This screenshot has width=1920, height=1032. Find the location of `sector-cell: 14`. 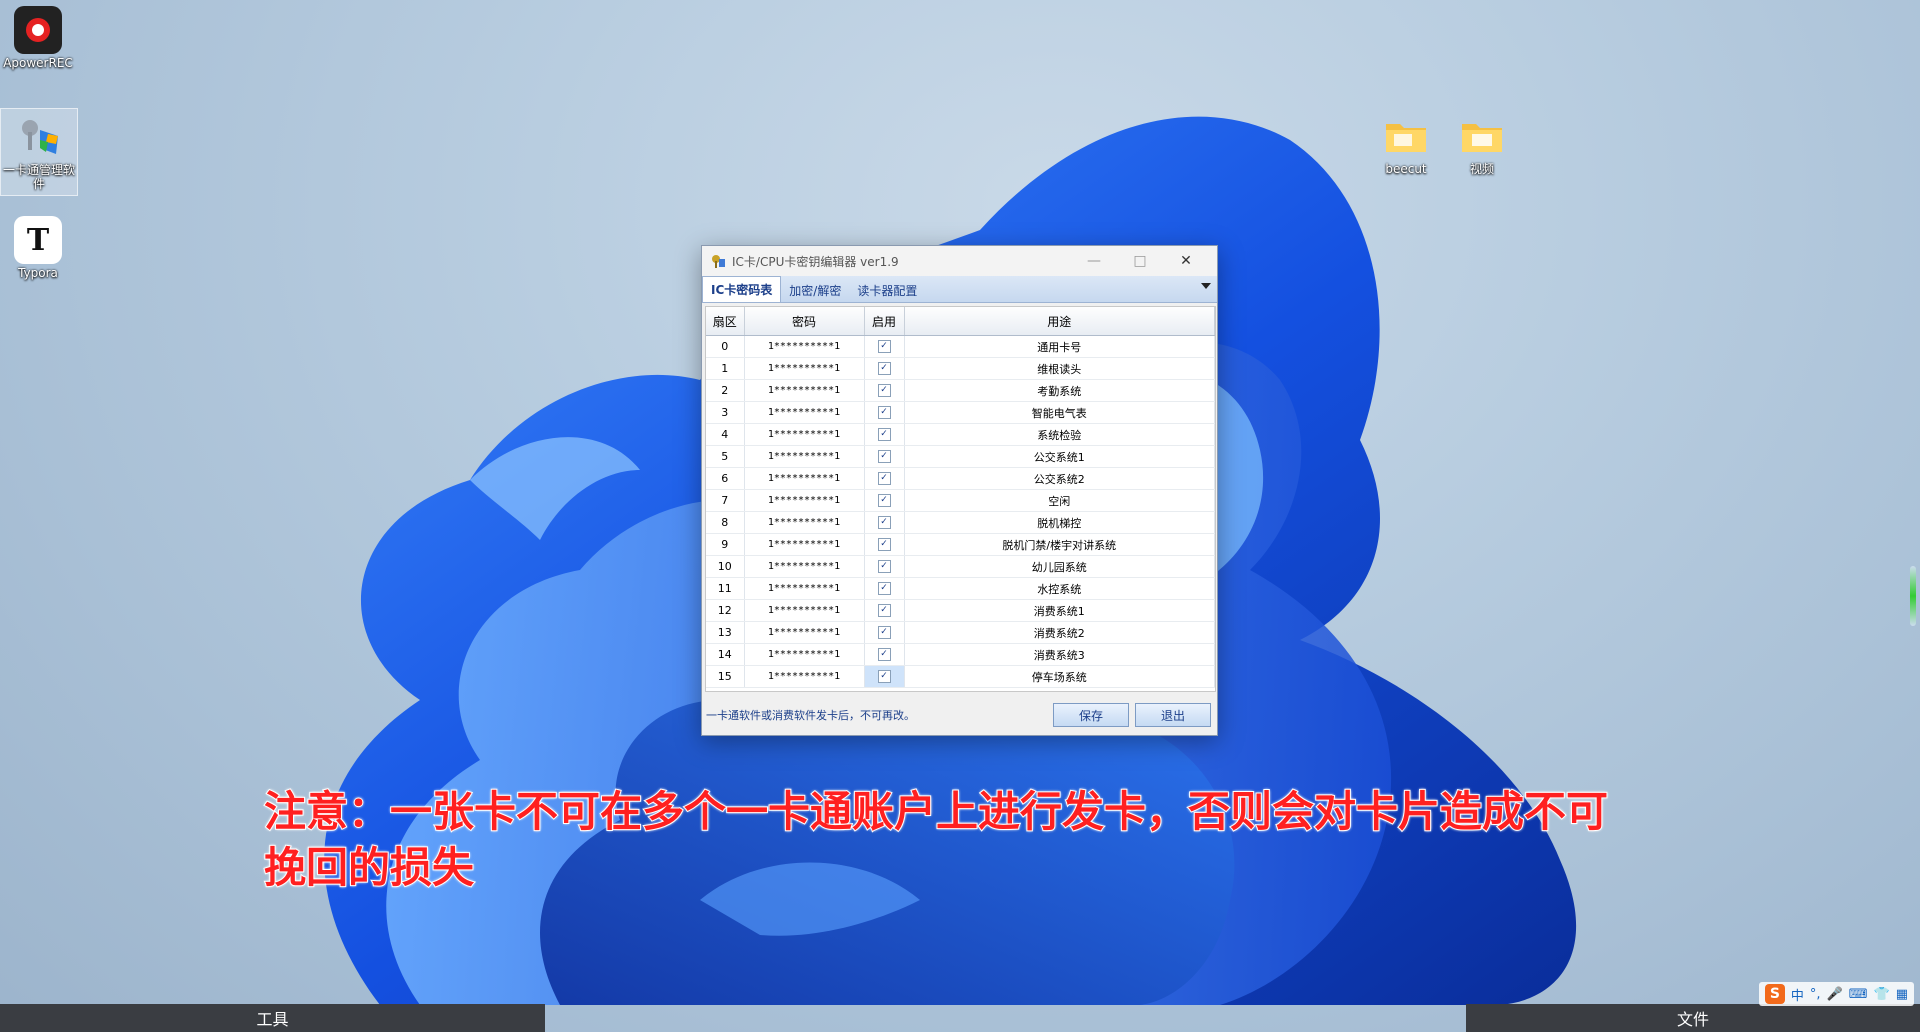

sector-cell: 14 is located at coordinates (725, 654).